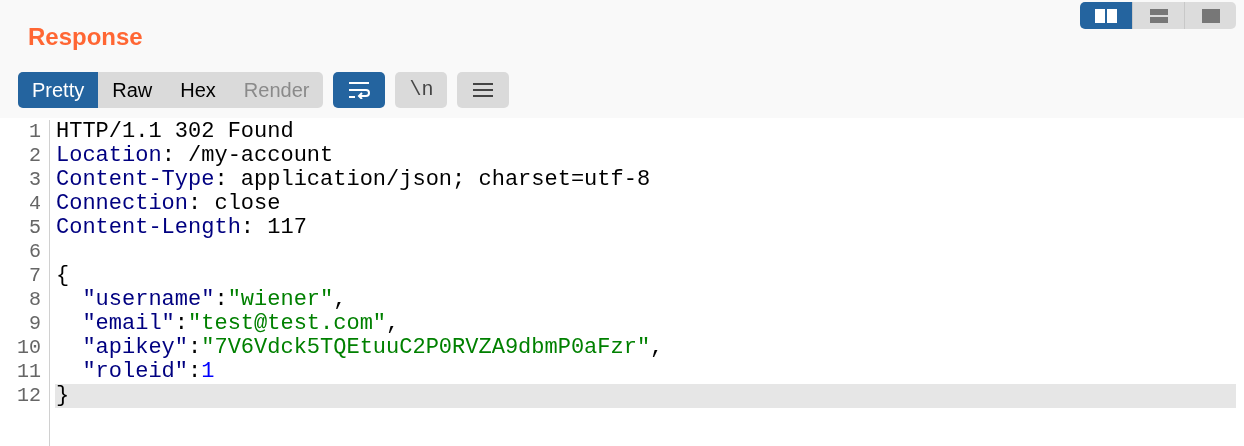 This screenshot has height=446, width=1244. Describe the element at coordinates (35, 132) in the screenshot. I see `line-number: 1` at that location.